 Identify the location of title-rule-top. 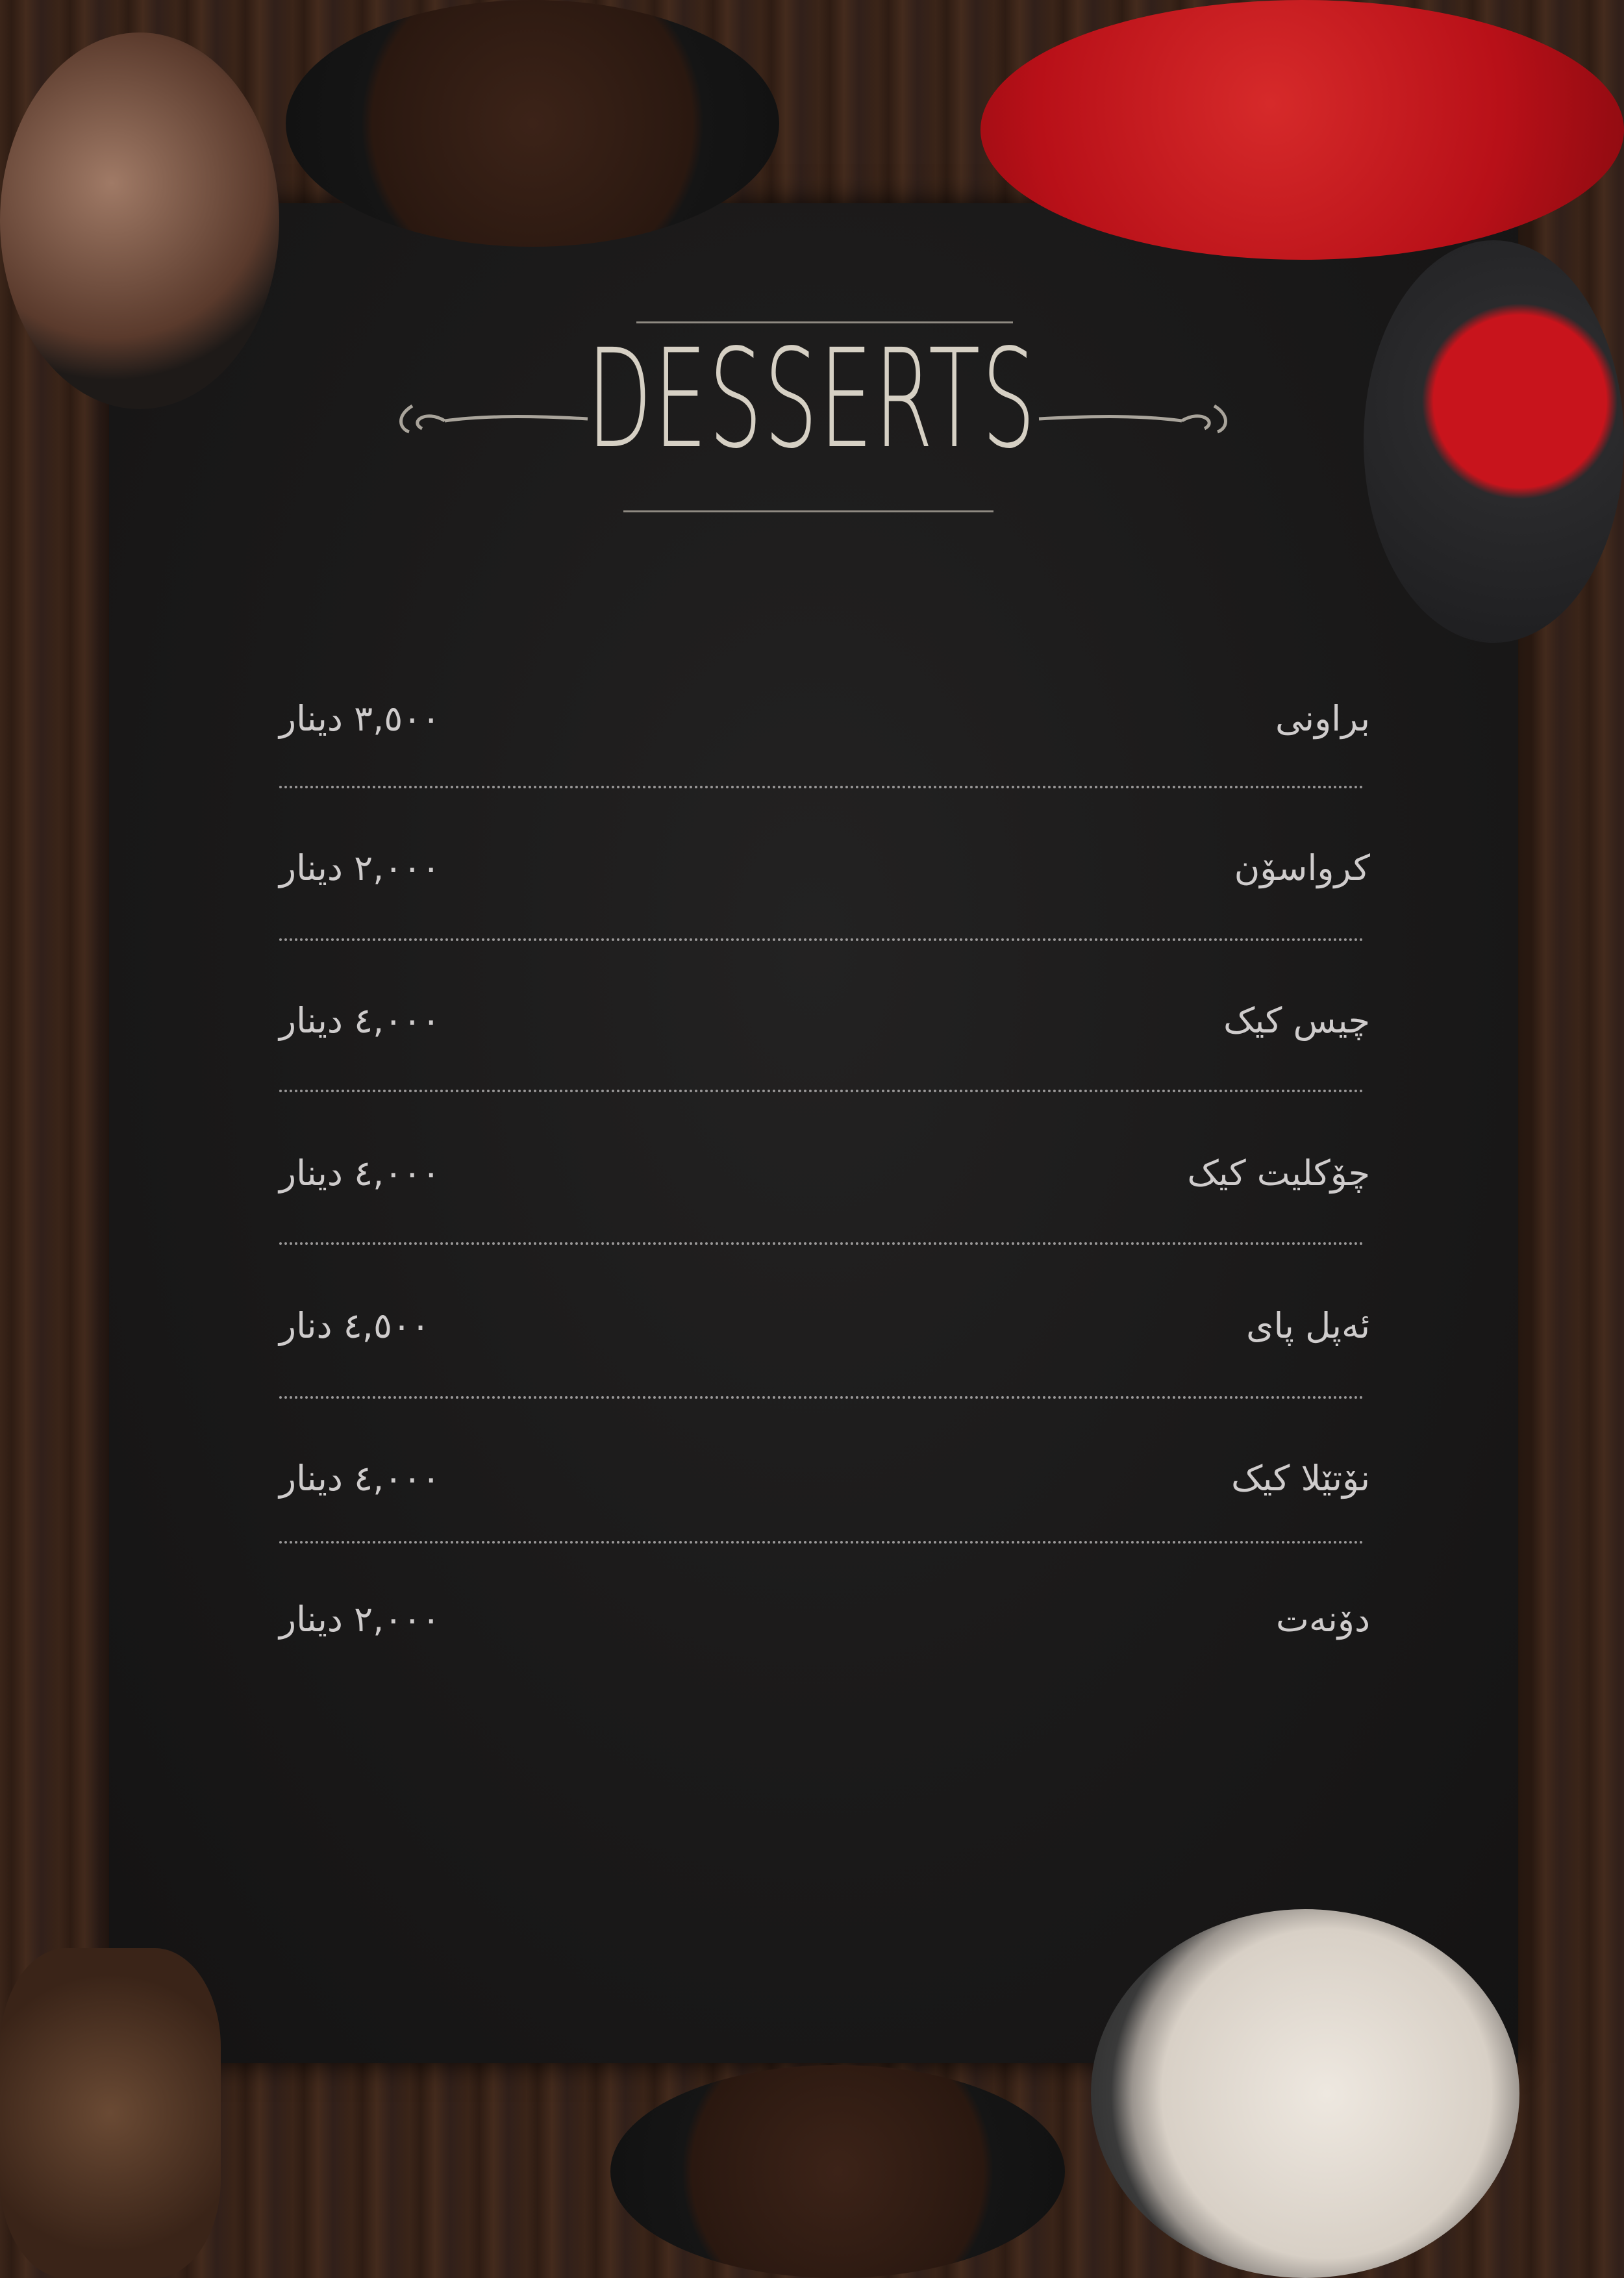
(824, 322).